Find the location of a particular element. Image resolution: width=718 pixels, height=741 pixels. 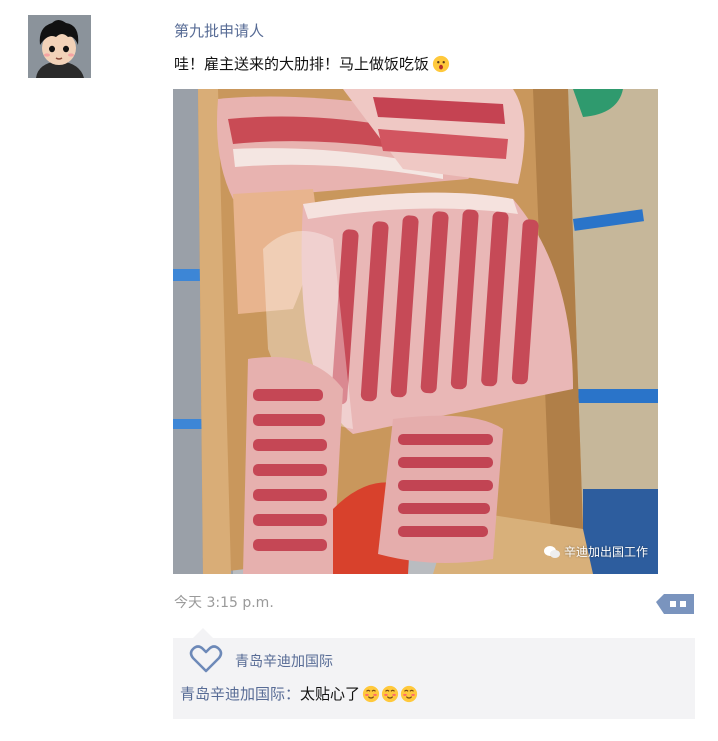

author-avatar is located at coordinates (59, 46).